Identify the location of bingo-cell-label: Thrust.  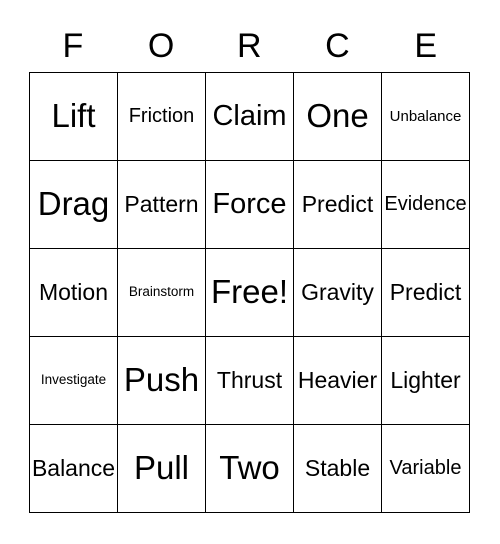
(249, 380).